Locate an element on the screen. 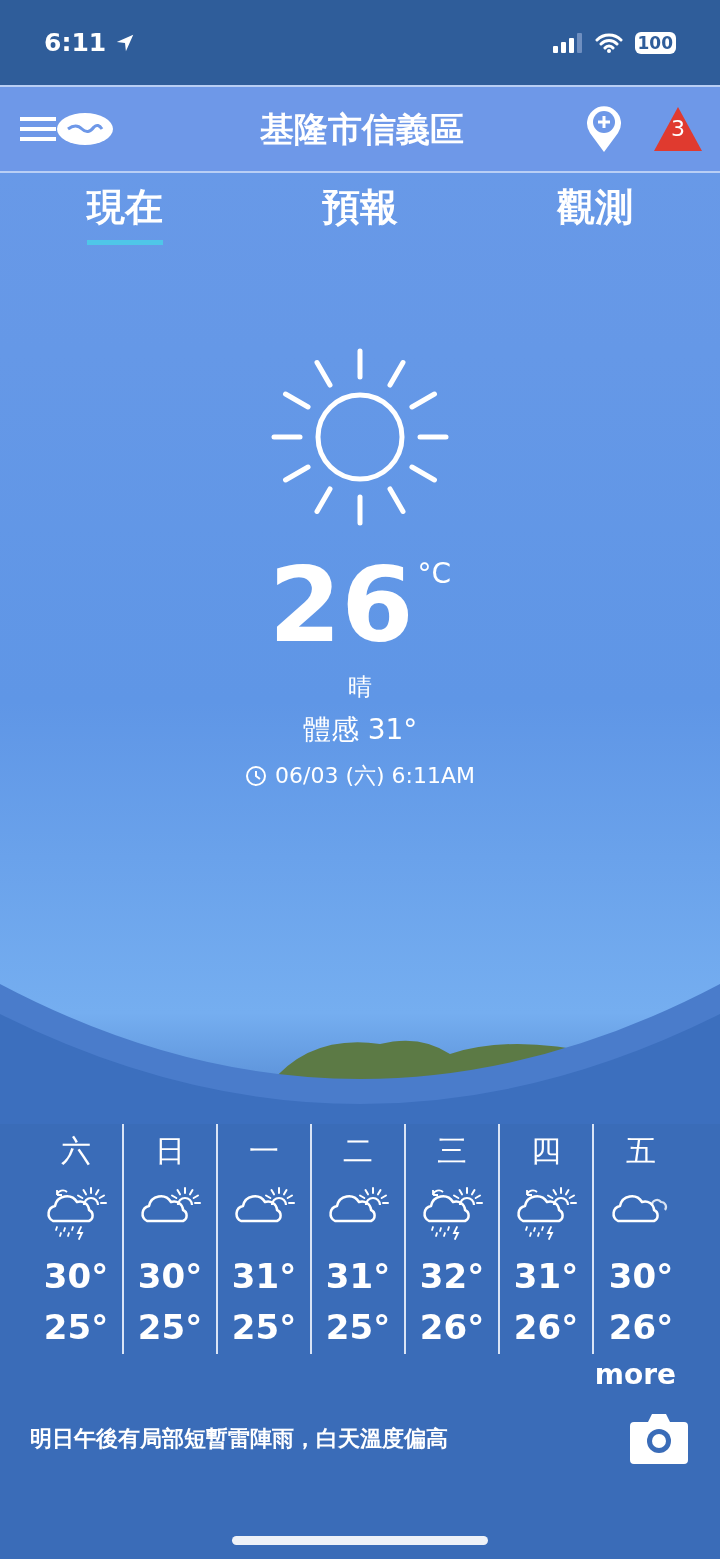 The height and width of the screenshot is (1559, 720). tab: 觀測 is located at coordinates (594, 212).